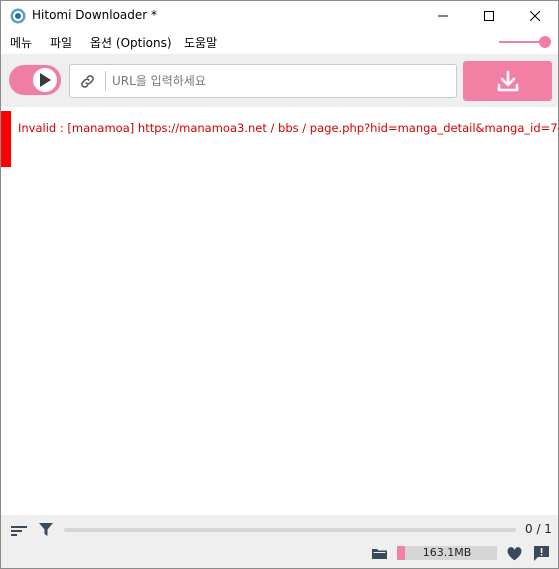 Image resolution: width=559 pixels, height=569 pixels. Describe the element at coordinates (521, 42) in the screenshot. I see `opacity-slider-track` at that location.